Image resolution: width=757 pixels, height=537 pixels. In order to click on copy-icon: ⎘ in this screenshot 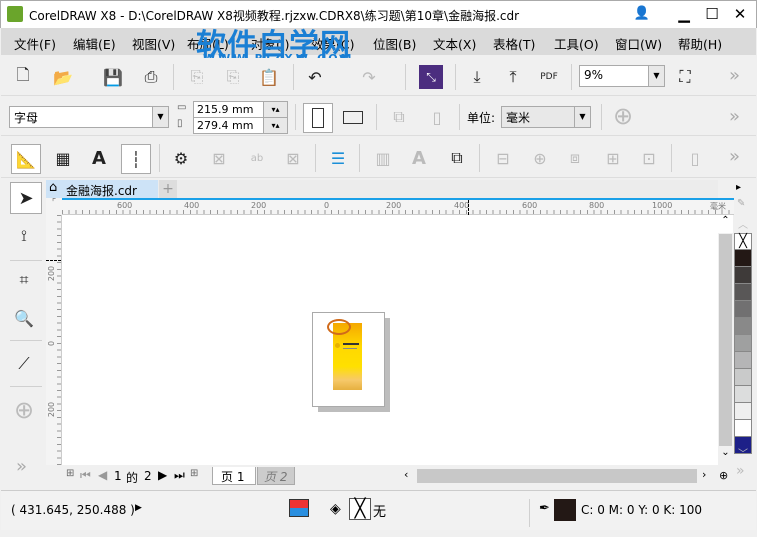, I will do `click(233, 77)`.